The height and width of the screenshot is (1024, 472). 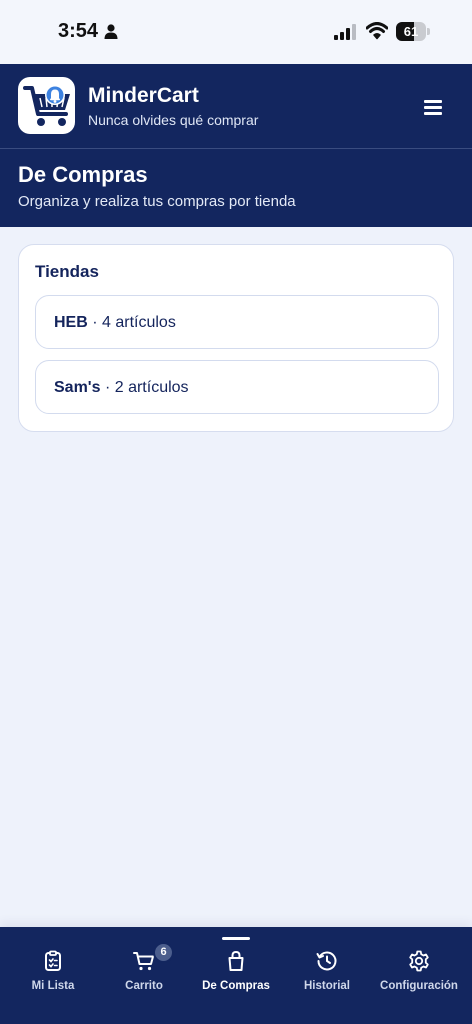 I want to click on store-item-count: · 4 artículos, so click(x=134, y=322).